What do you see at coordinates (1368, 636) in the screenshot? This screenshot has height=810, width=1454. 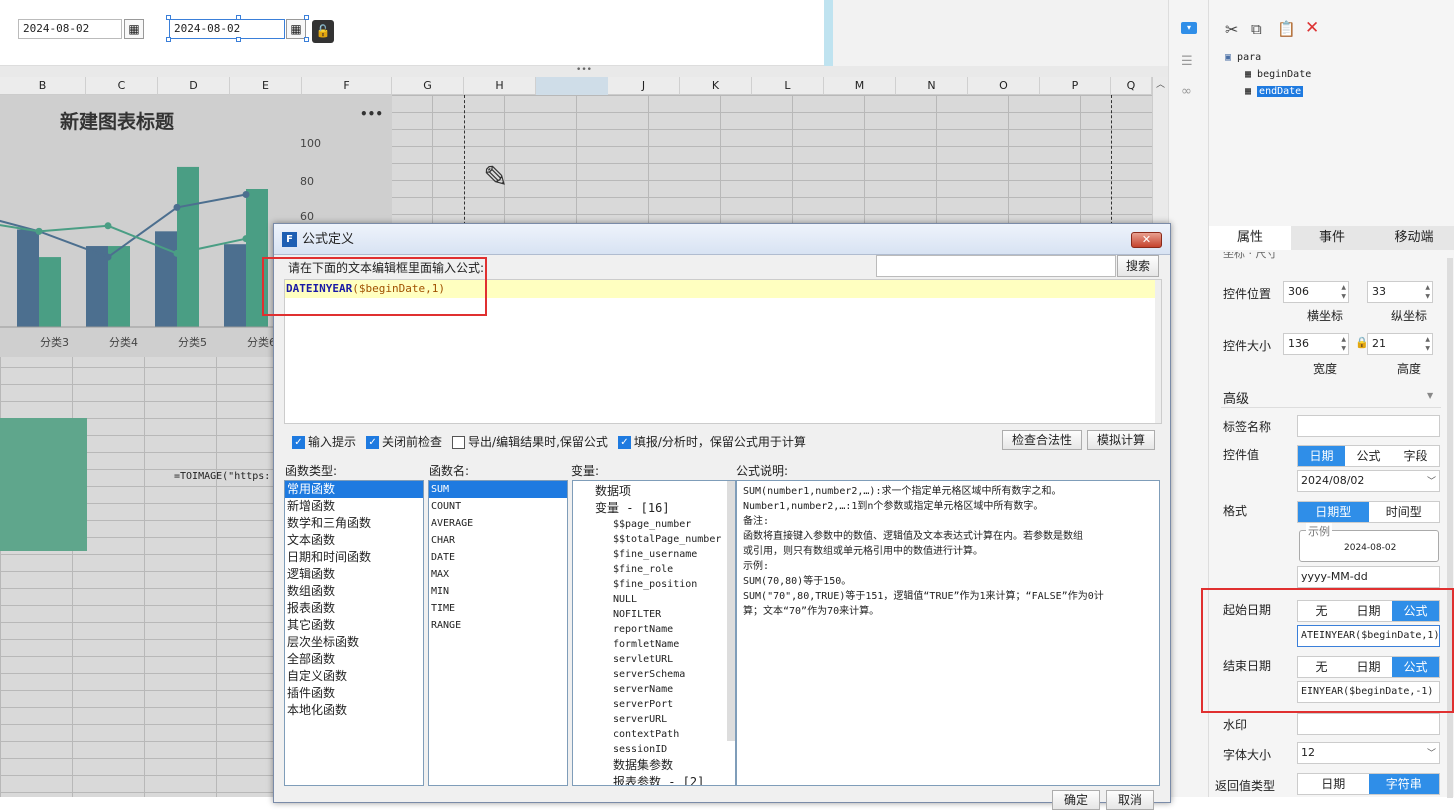 I see `start-formula-input: ATEINYEAR($beginDate,1)` at bounding box center [1368, 636].